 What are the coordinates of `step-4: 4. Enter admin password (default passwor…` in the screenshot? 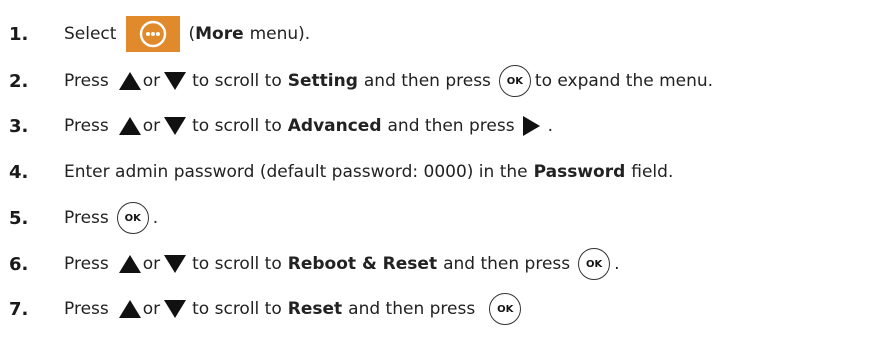 It's located at (448, 172).